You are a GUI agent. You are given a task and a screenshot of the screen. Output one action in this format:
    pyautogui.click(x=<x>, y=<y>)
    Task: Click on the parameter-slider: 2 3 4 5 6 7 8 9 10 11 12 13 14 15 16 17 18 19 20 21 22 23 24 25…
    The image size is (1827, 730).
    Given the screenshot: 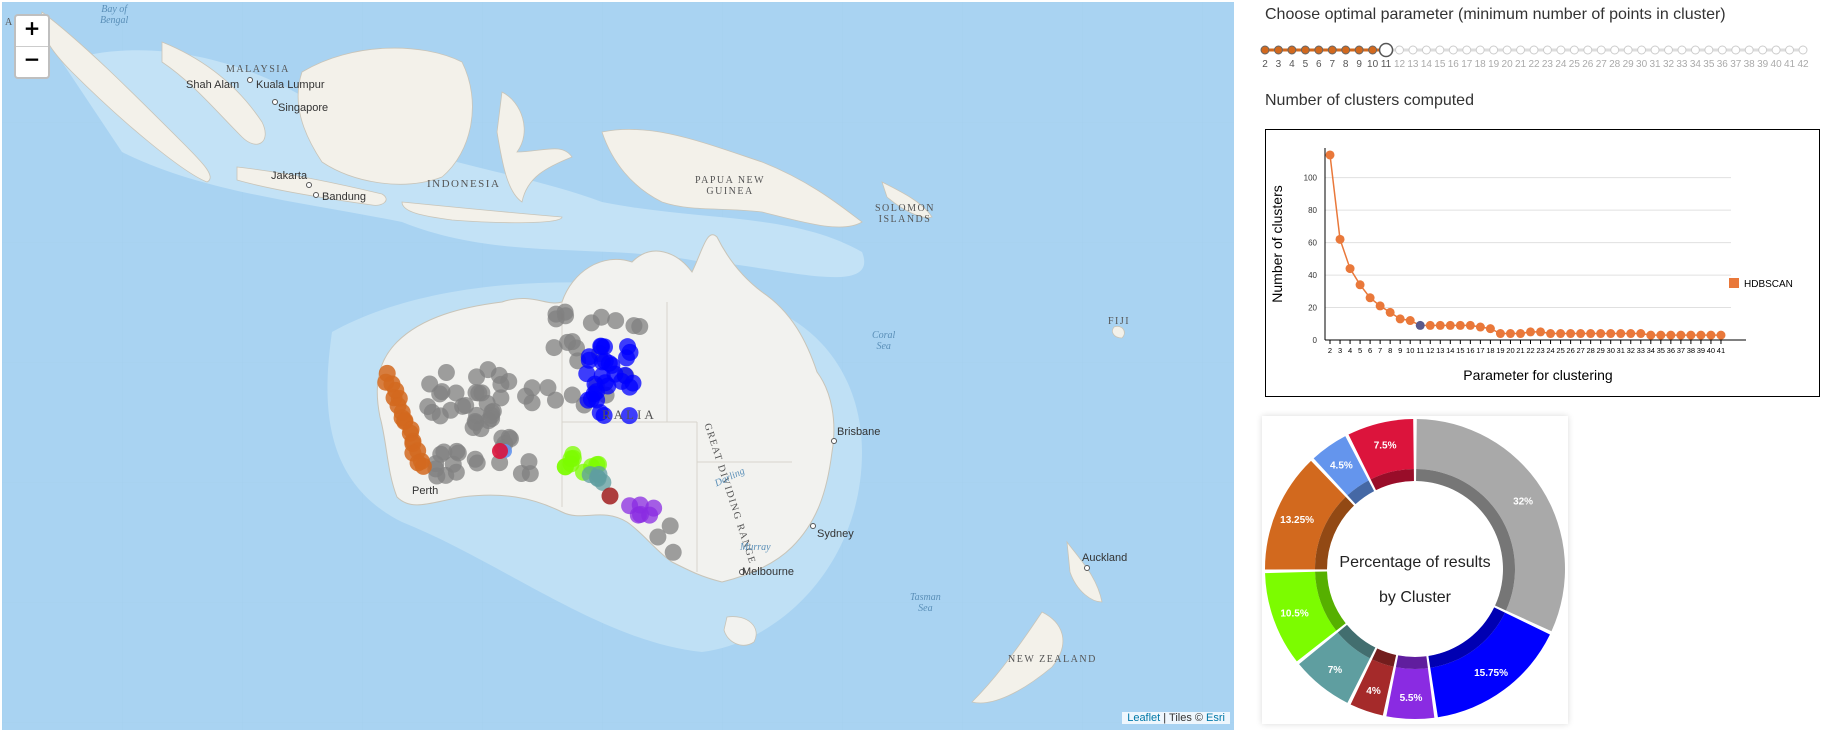 What is the action you would take?
    pyautogui.click(x=1541, y=58)
    